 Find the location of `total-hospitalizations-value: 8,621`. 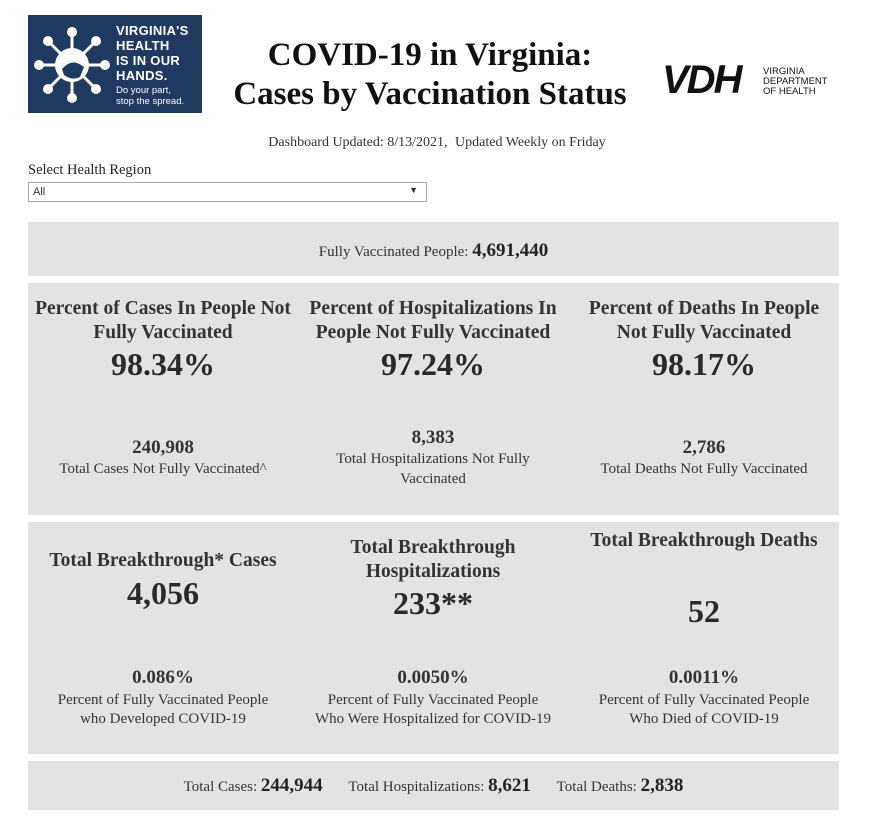

total-hospitalizations-value: 8,621 is located at coordinates (509, 785).